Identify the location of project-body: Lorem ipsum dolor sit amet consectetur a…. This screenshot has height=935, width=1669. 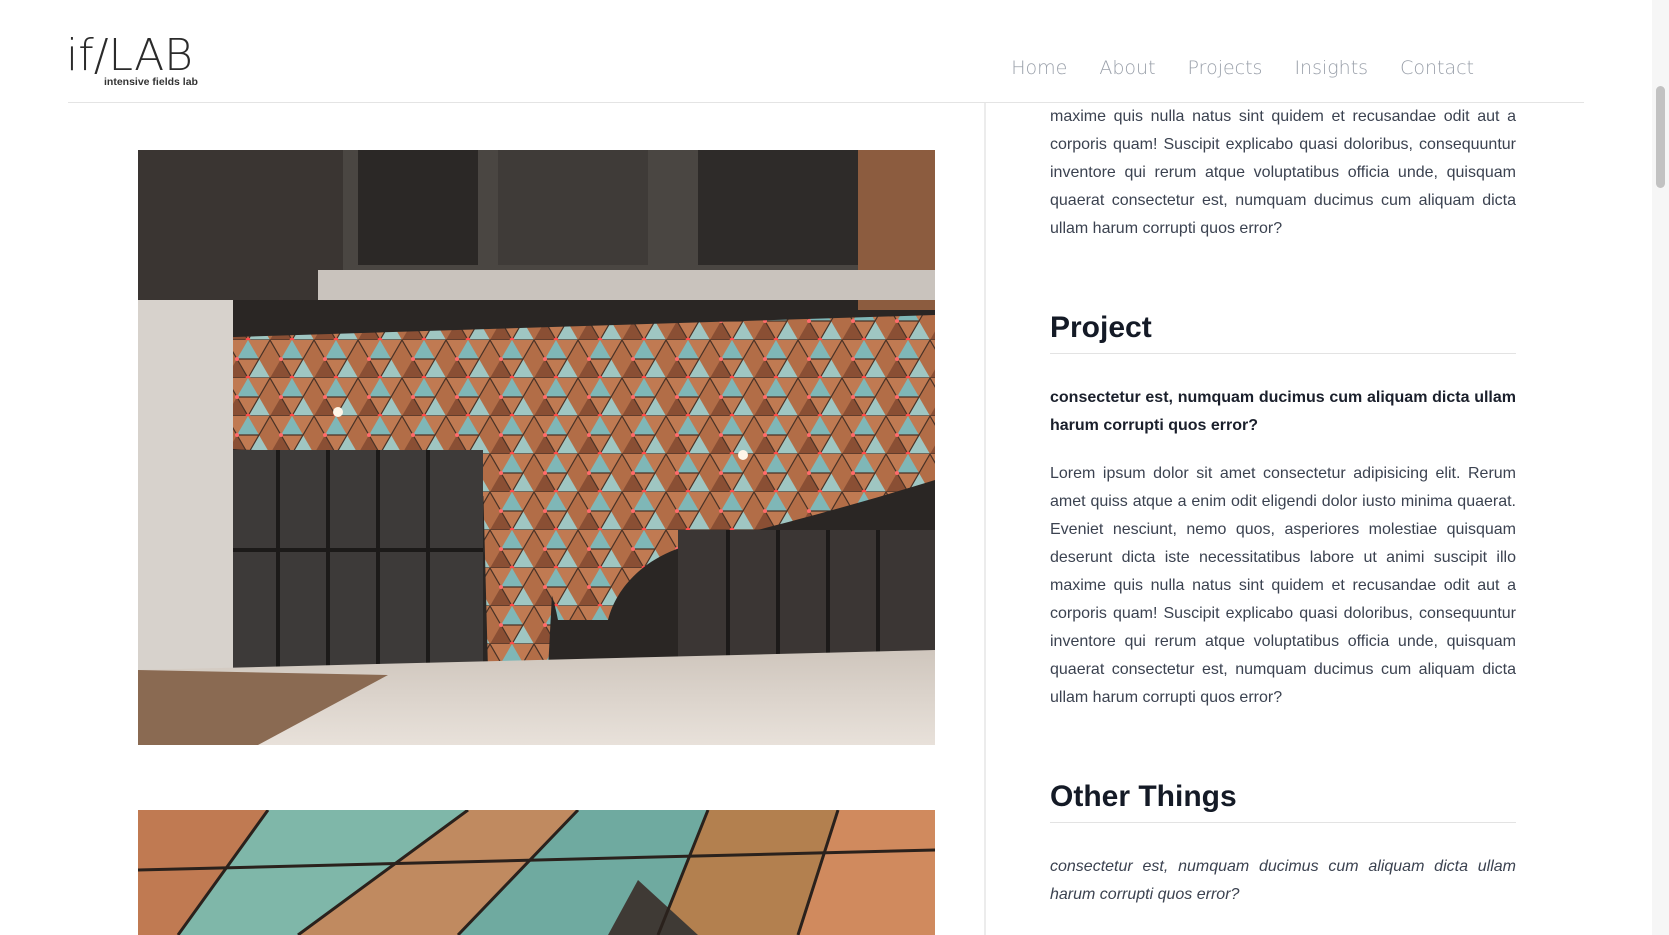
(1283, 585).